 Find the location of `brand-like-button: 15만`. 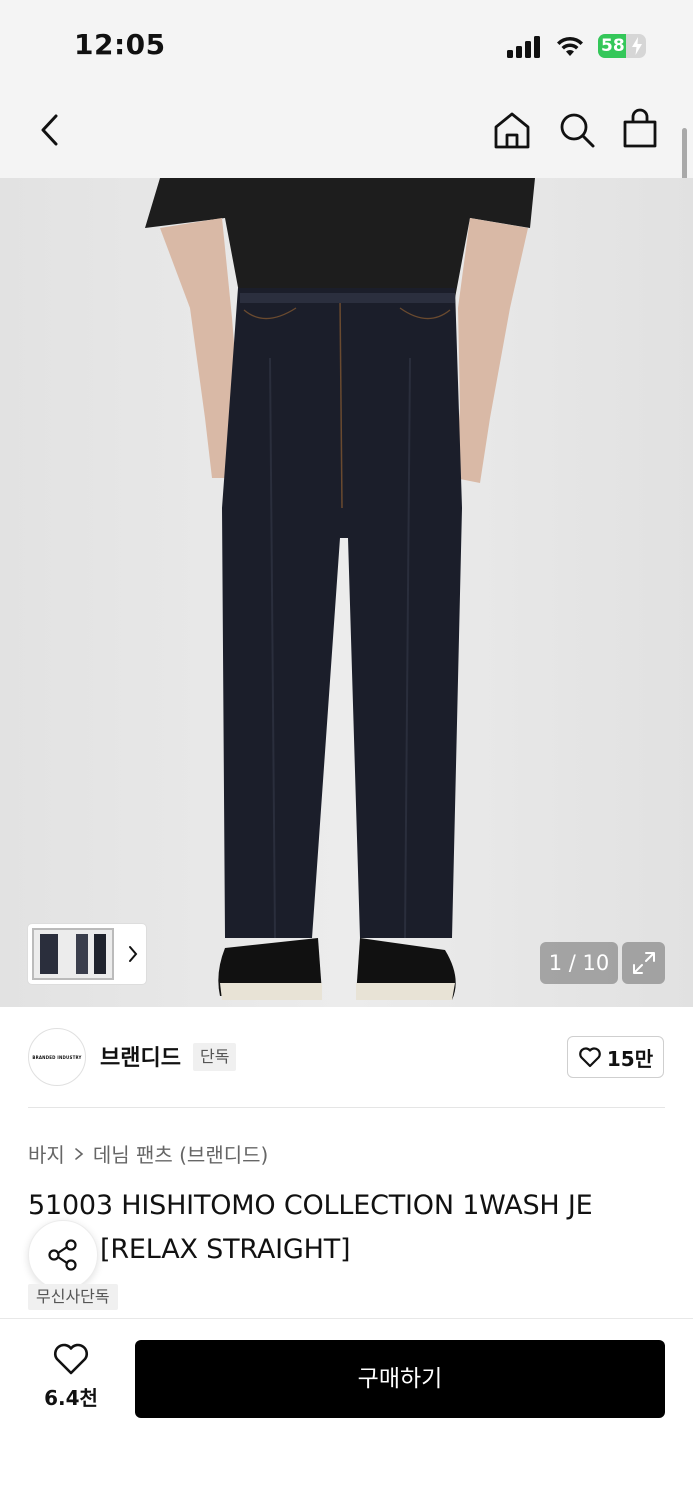

brand-like-button: 15만 is located at coordinates (615, 1057).